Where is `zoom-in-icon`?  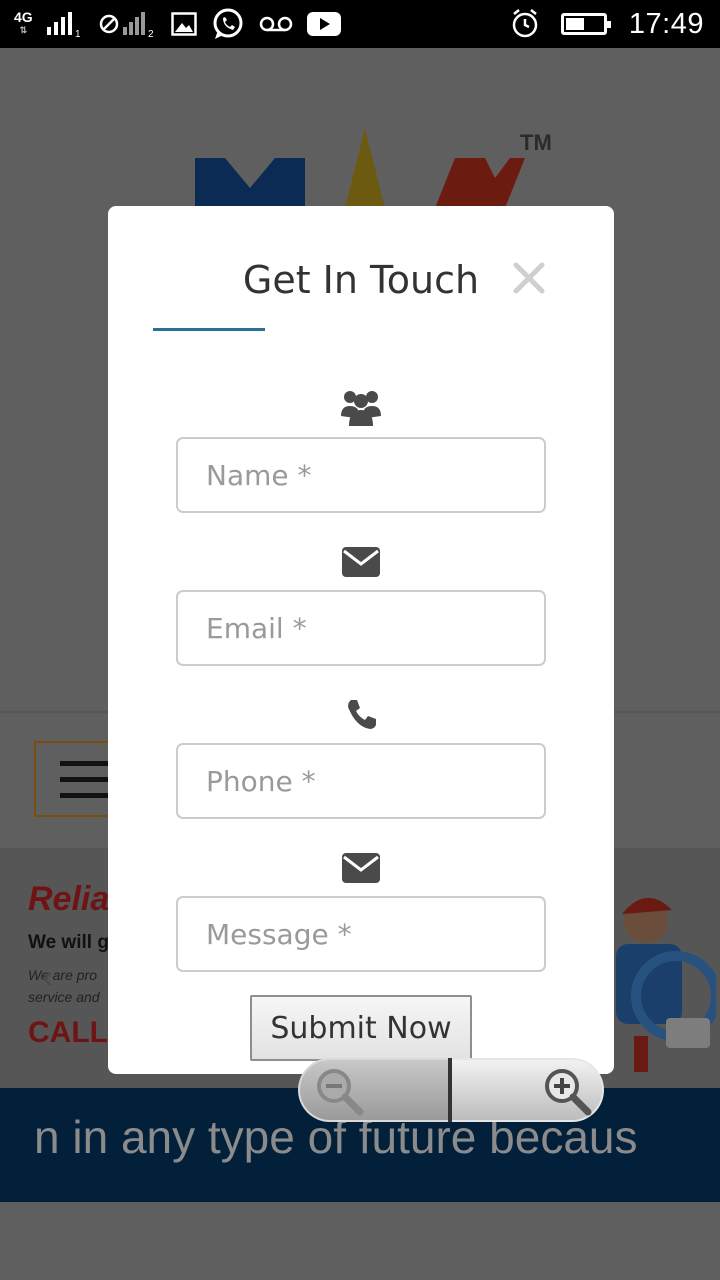 zoom-in-icon is located at coordinates (568, 1092).